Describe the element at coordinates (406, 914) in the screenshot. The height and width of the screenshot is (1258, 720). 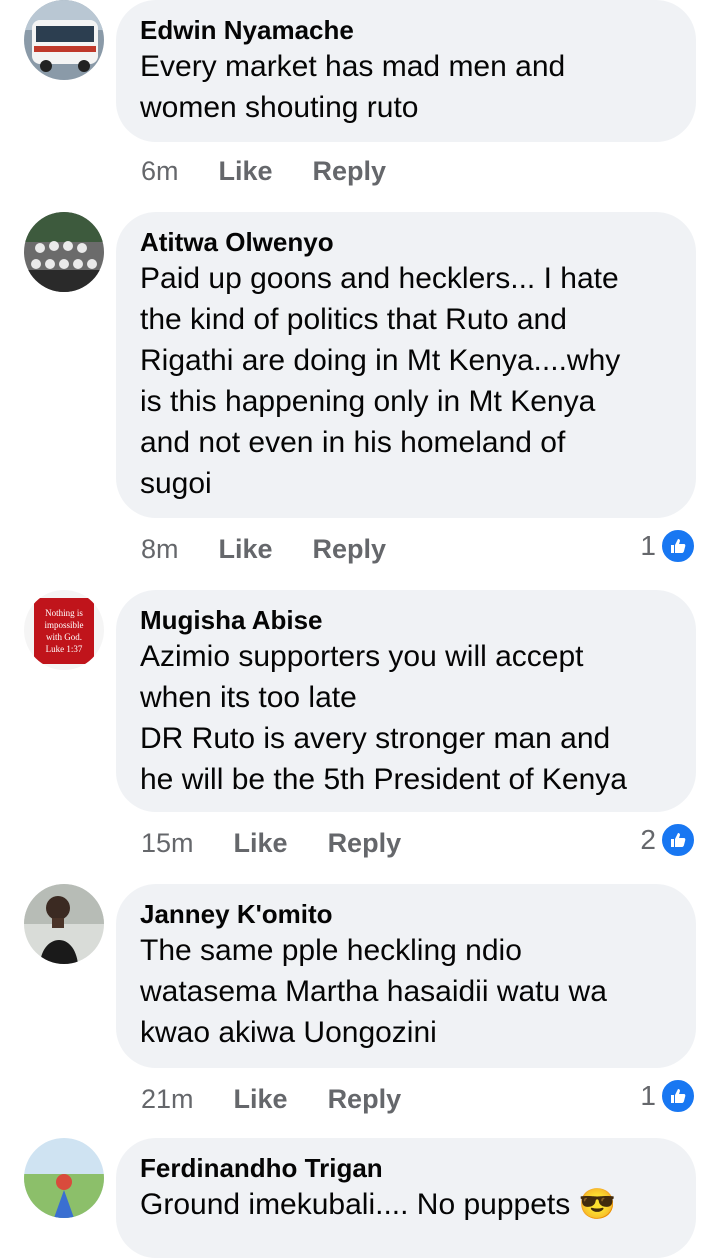
I see `commenter-name: Janney K'omito` at that location.